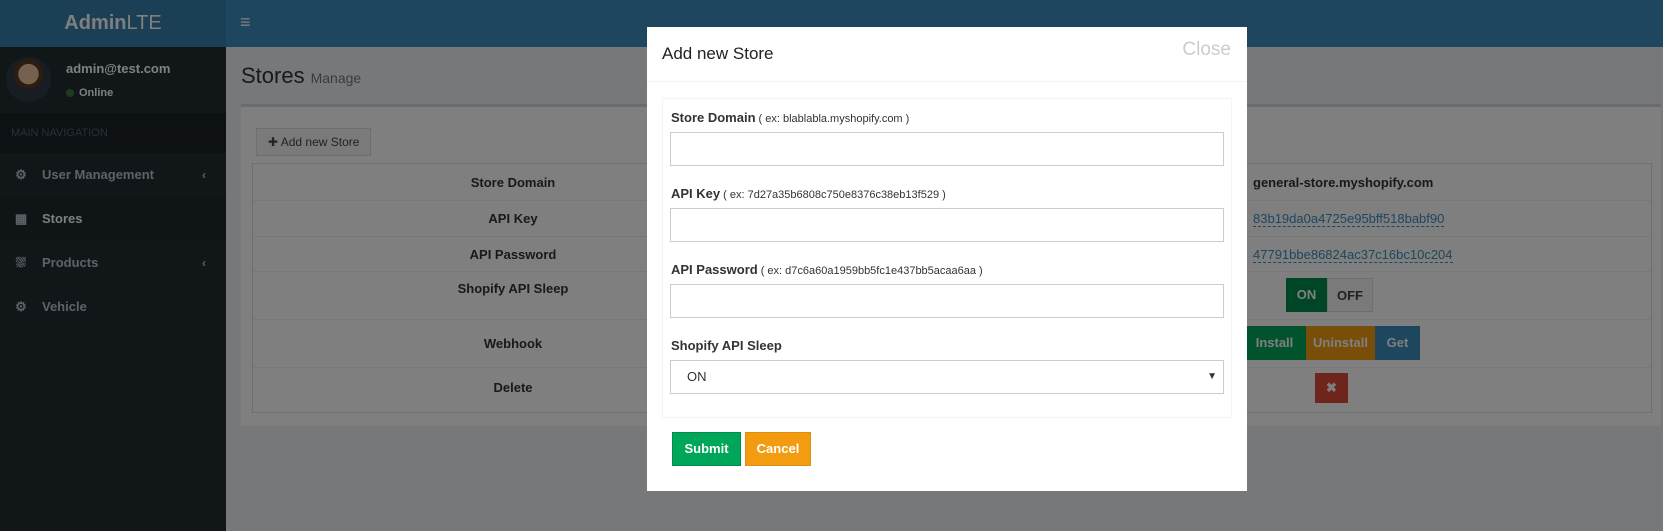  What do you see at coordinates (834, 195) in the screenshot?
I see `api-key-hint: ( ex: 7d27a35b6808c750e8376c38eb13f529 )` at bounding box center [834, 195].